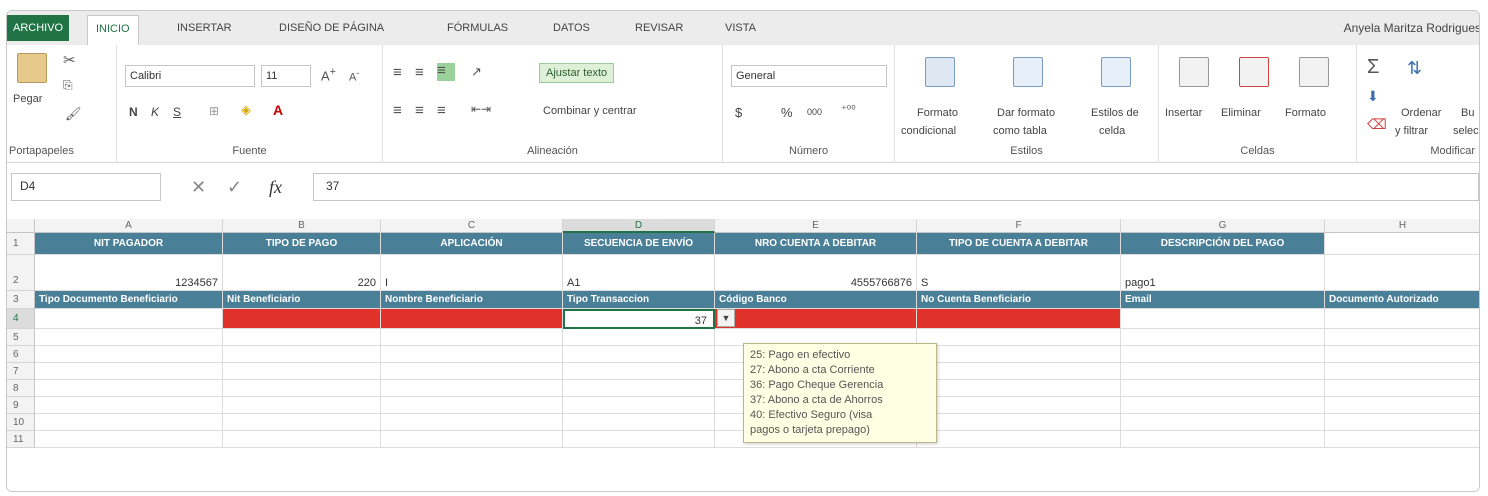  I want to click on font-size-select: 11, so click(286, 76).